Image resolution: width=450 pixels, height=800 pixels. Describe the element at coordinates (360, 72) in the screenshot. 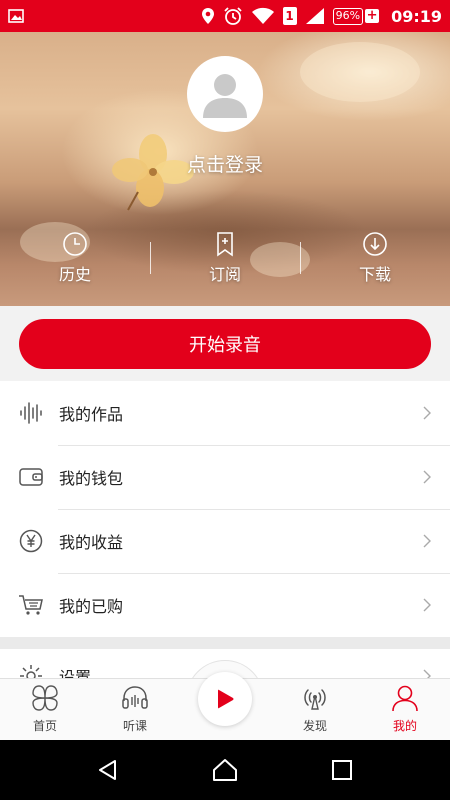

I see `bokeh-light` at that location.